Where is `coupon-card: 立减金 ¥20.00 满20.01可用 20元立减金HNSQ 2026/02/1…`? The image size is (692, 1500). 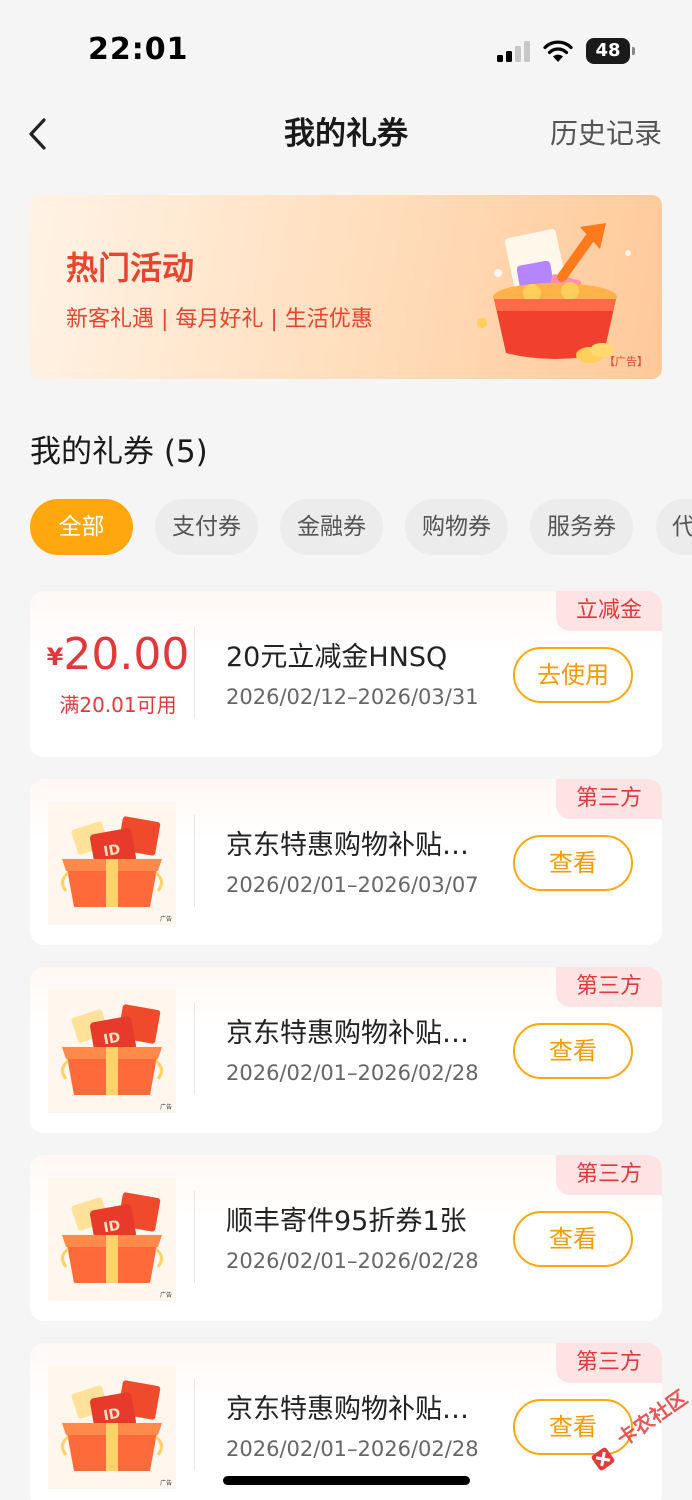 coupon-card: 立减金 ¥20.00 满20.01可用 20元立减金HNSQ 2026/02/1… is located at coordinates (346, 674).